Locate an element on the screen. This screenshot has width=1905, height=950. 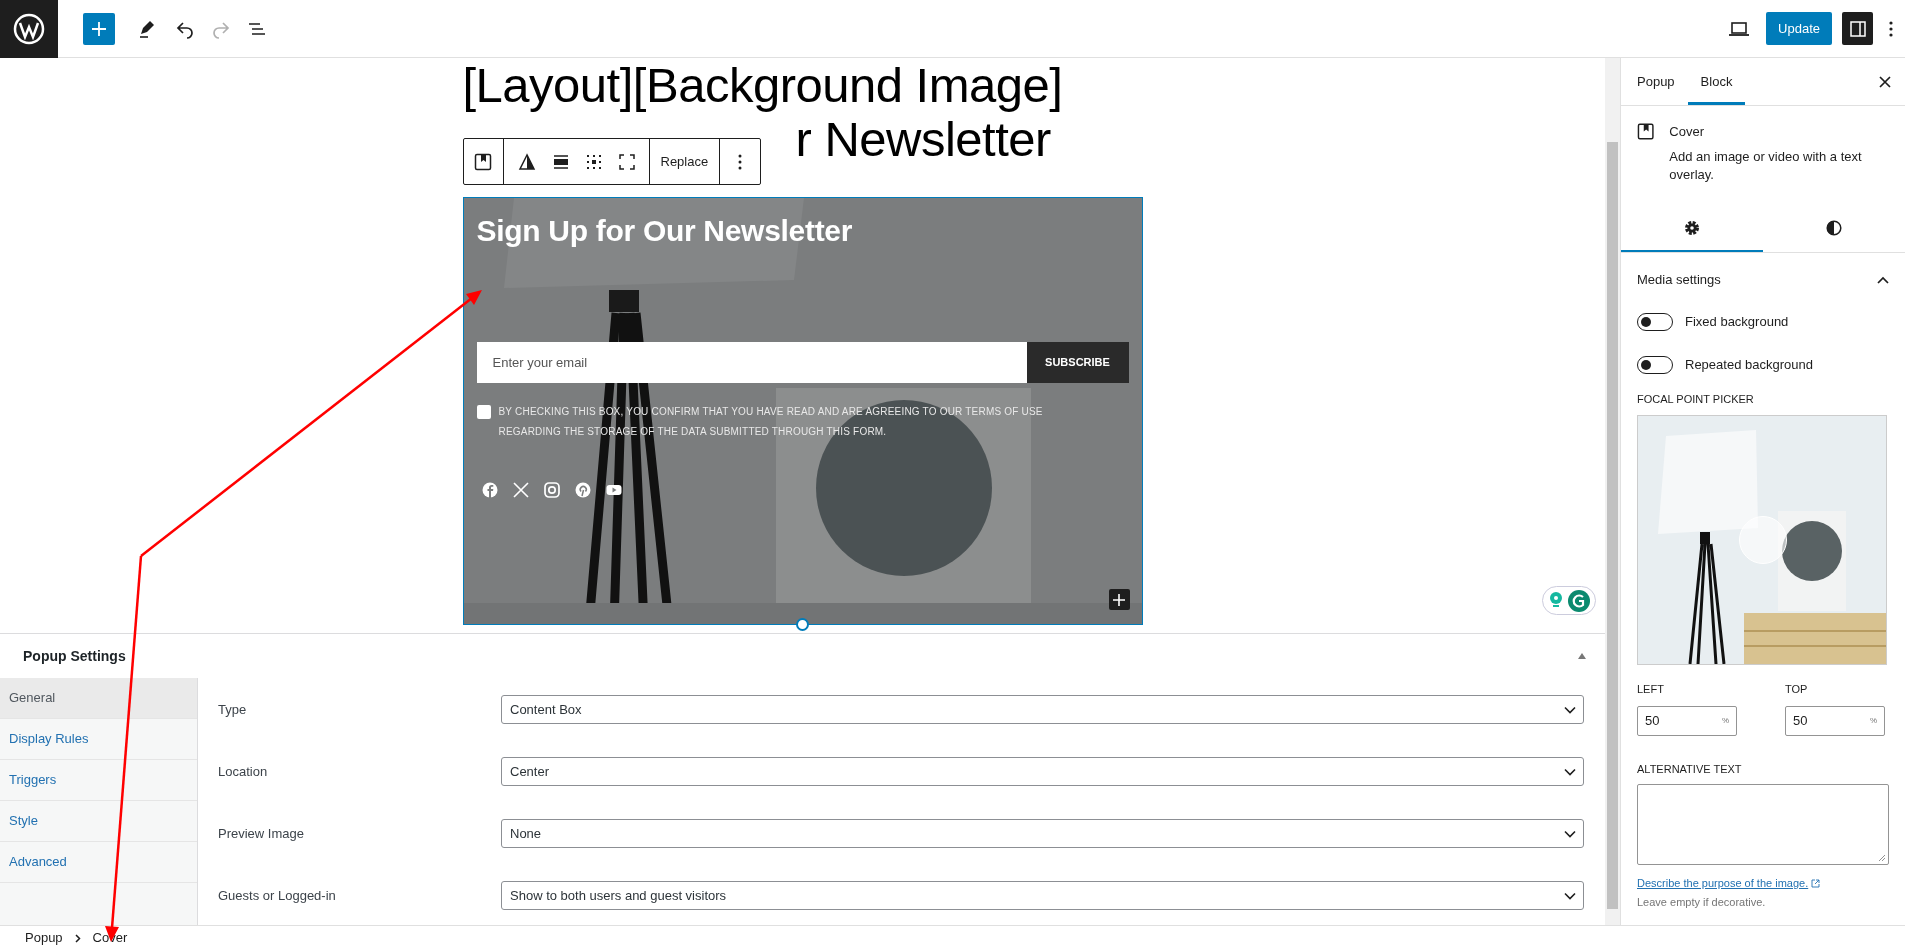
select-field: Show to both users and guest visitors is located at coordinates (1042, 895).